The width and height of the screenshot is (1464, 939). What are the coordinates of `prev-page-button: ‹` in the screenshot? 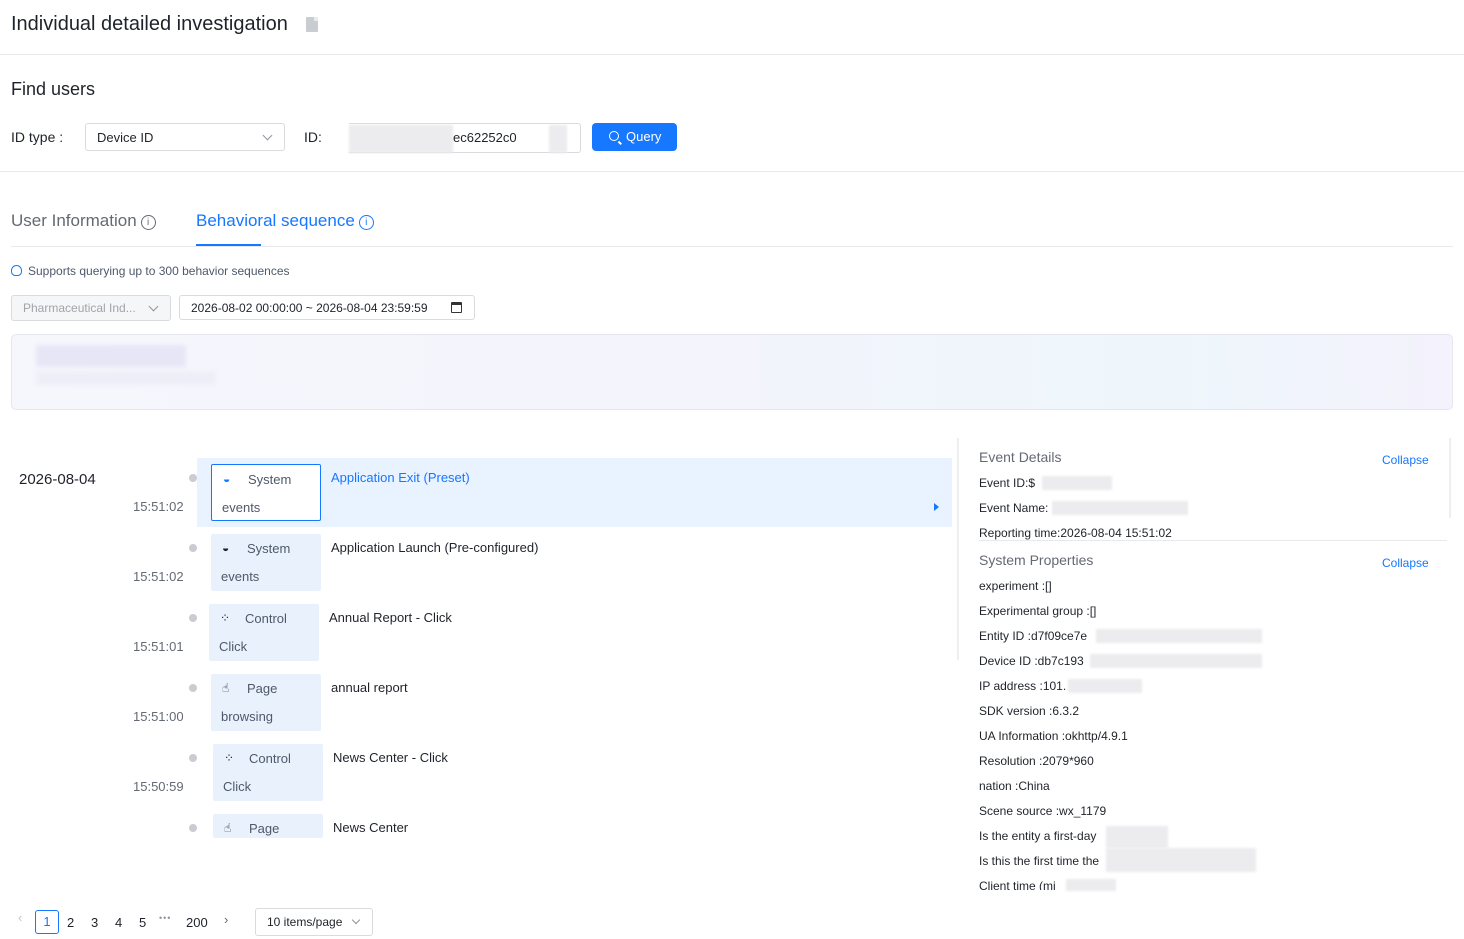 It's located at (20, 917).